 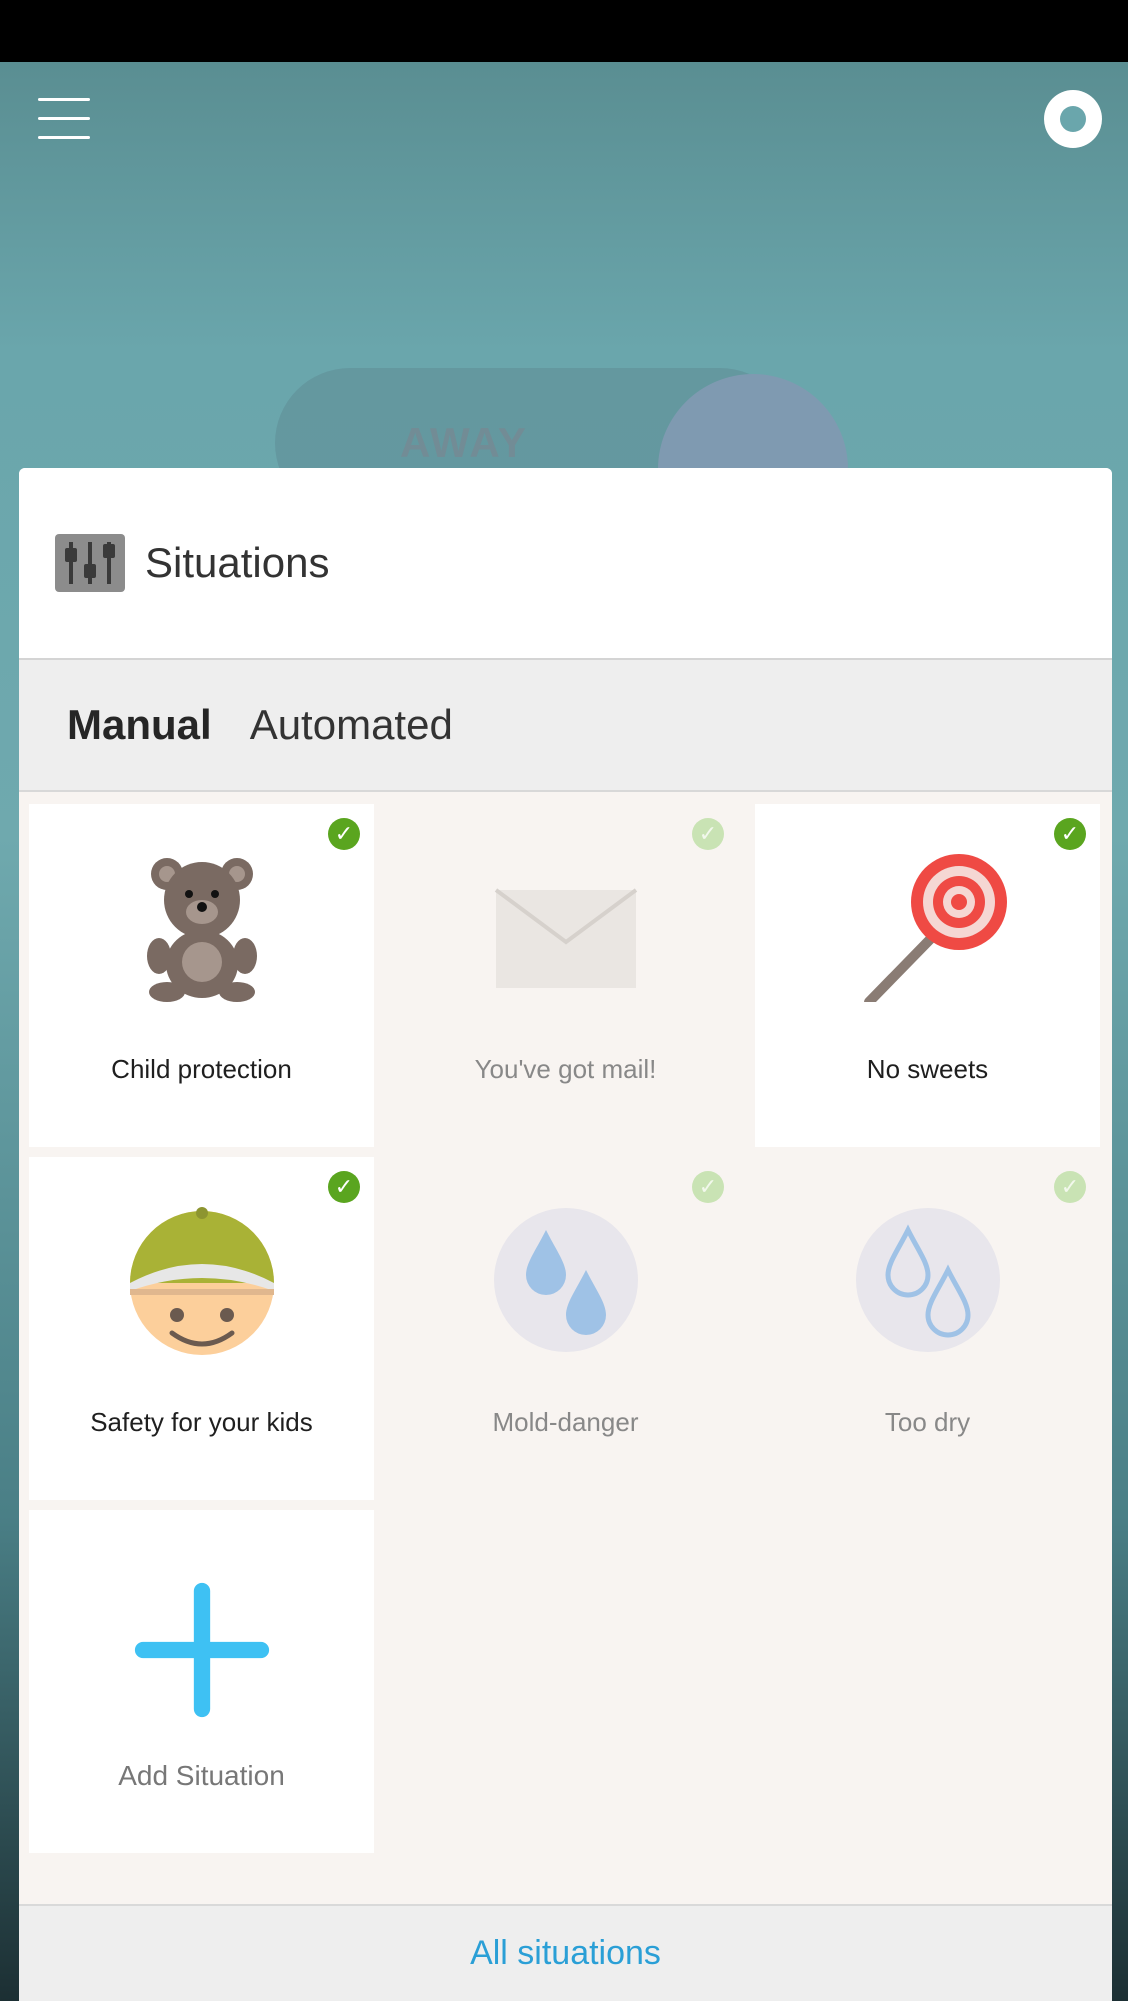 What do you see at coordinates (201, 1281) in the screenshot?
I see `kid-face-icon` at bounding box center [201, 1281].